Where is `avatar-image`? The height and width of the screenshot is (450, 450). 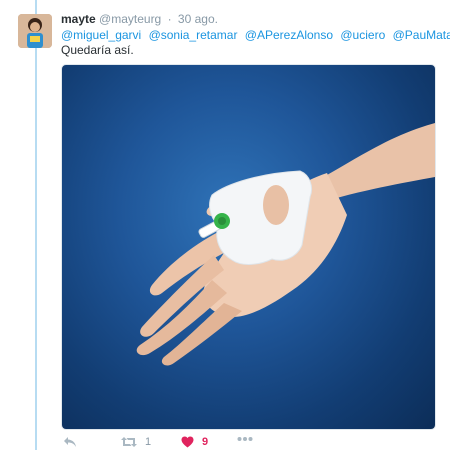
avatar-image is located at coordinates (35, 31).